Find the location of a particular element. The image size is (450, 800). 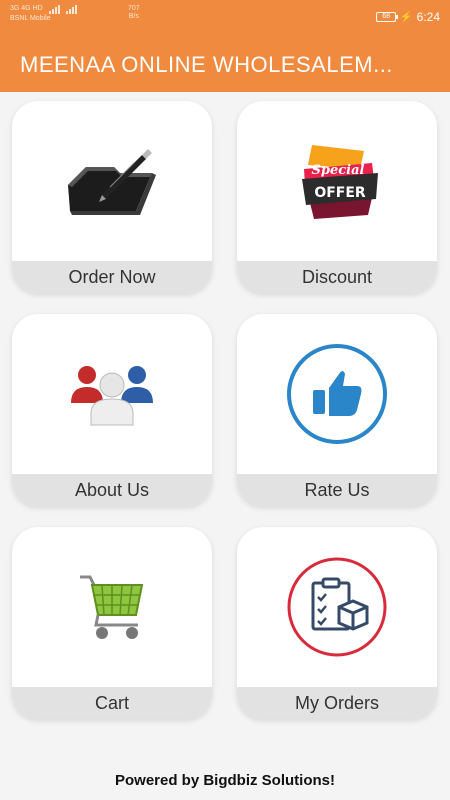

discount-label: Discount is located at coordinates (337, 277).